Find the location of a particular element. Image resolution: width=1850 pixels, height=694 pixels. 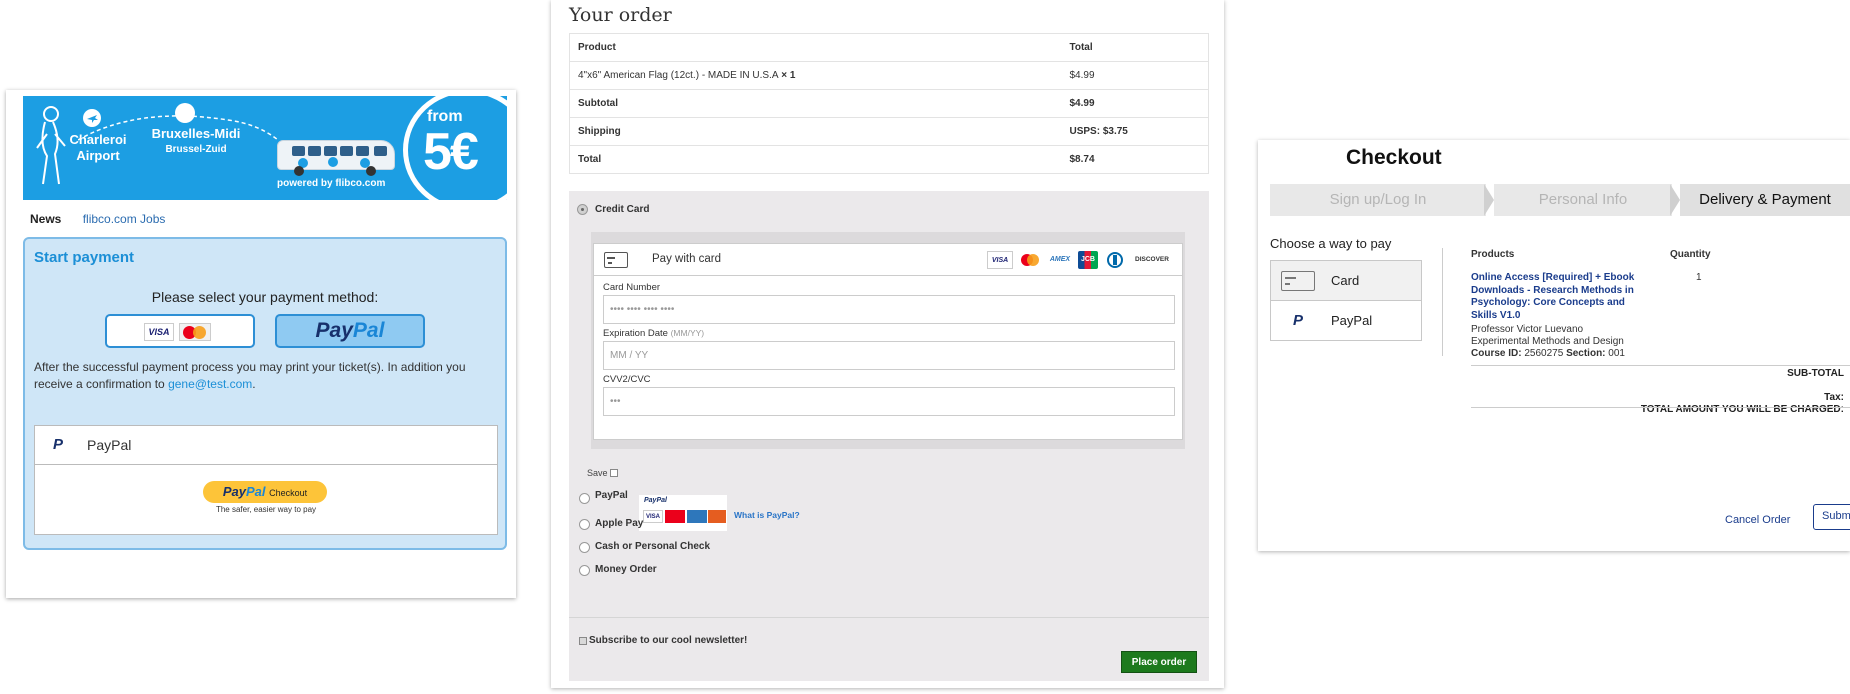

col-product: Product is located at coordinates (815, 47).